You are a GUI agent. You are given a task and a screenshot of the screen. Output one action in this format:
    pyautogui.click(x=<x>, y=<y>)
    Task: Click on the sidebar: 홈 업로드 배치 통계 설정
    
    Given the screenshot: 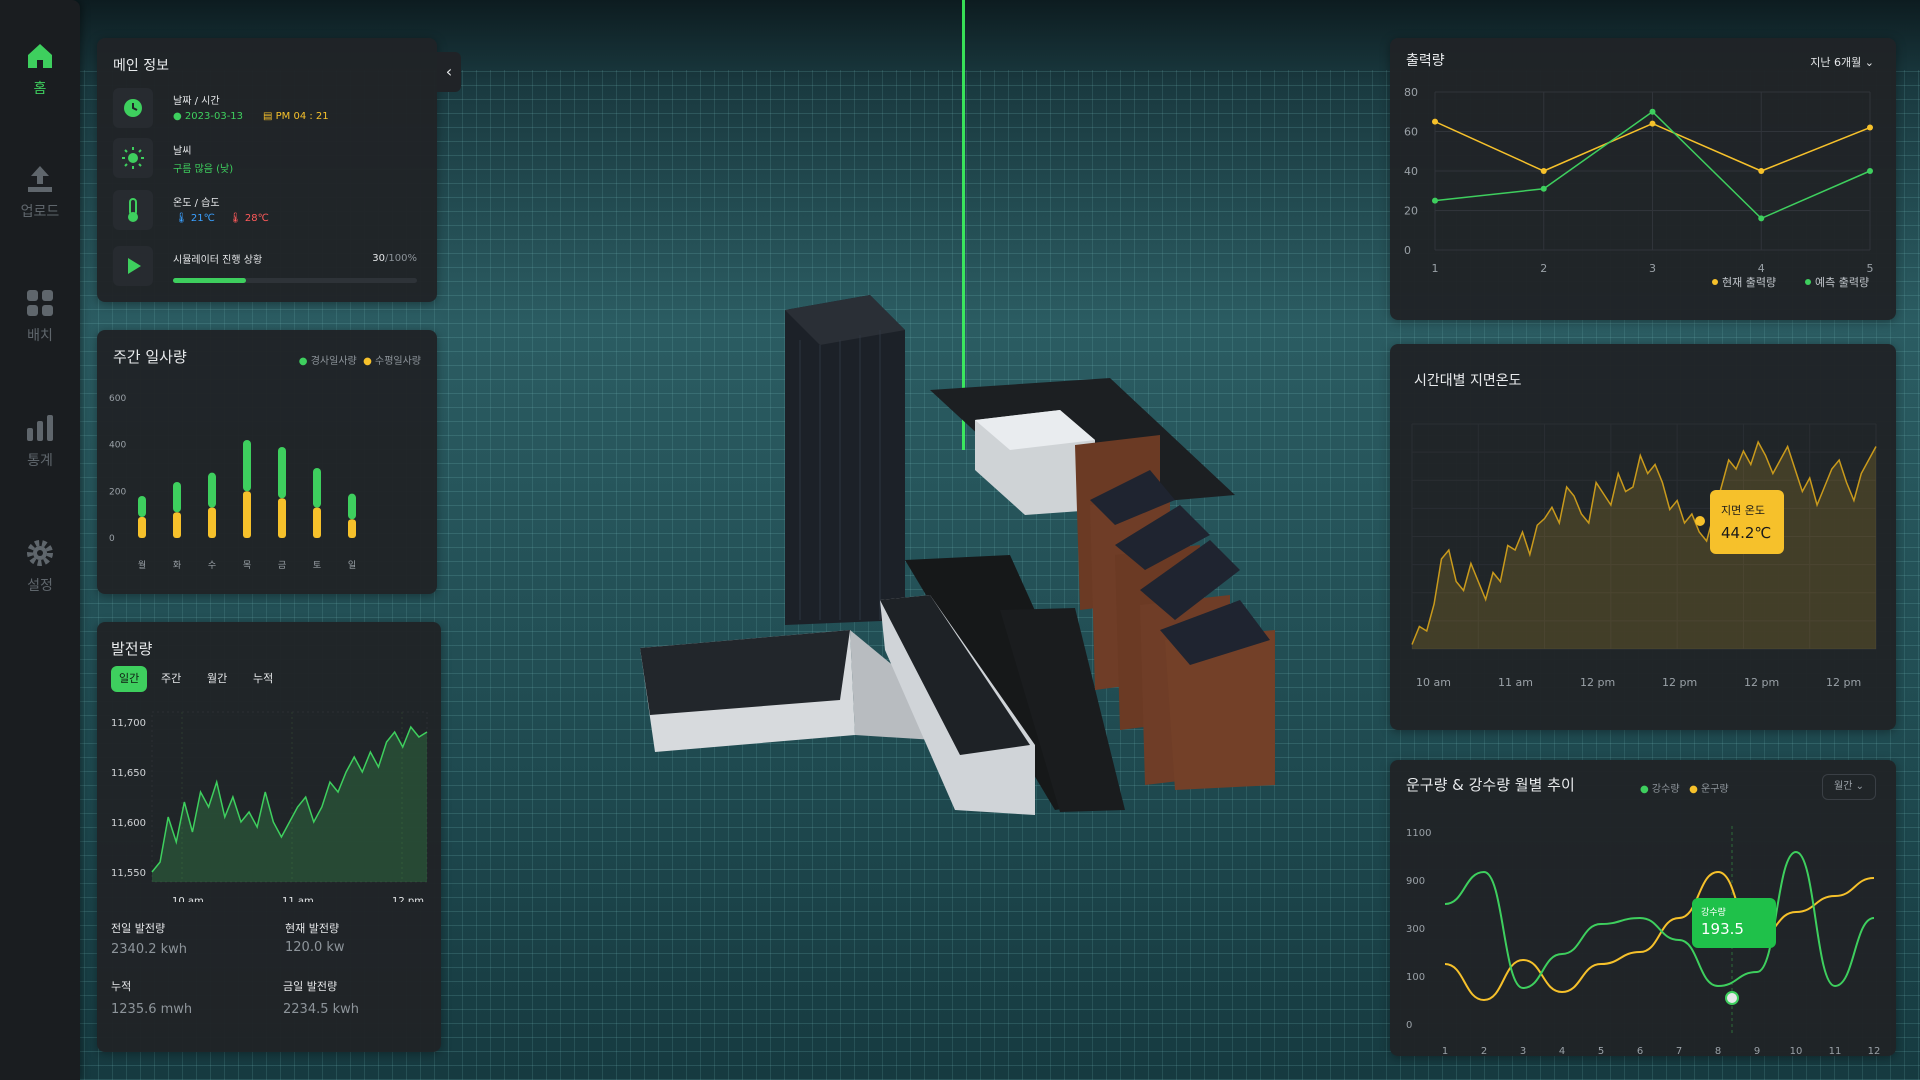 What is the action you would take?
    pyautogui.click(x=40, y=540)
    